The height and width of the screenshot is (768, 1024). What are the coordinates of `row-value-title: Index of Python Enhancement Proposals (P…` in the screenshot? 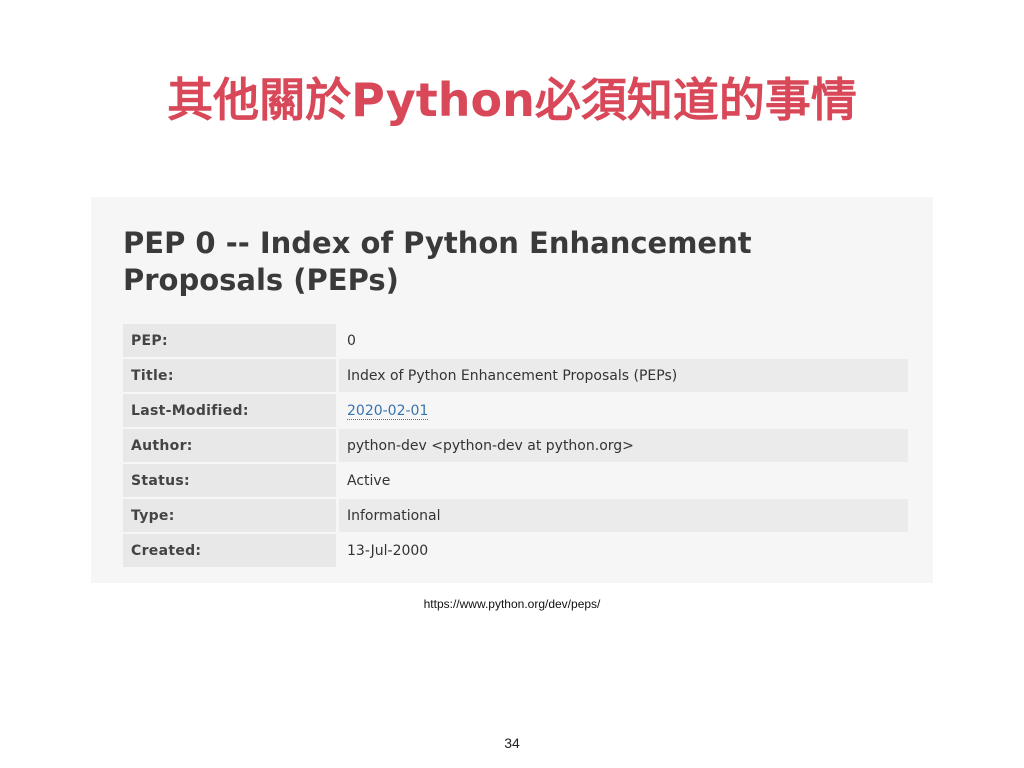 It's located at (623, 375).